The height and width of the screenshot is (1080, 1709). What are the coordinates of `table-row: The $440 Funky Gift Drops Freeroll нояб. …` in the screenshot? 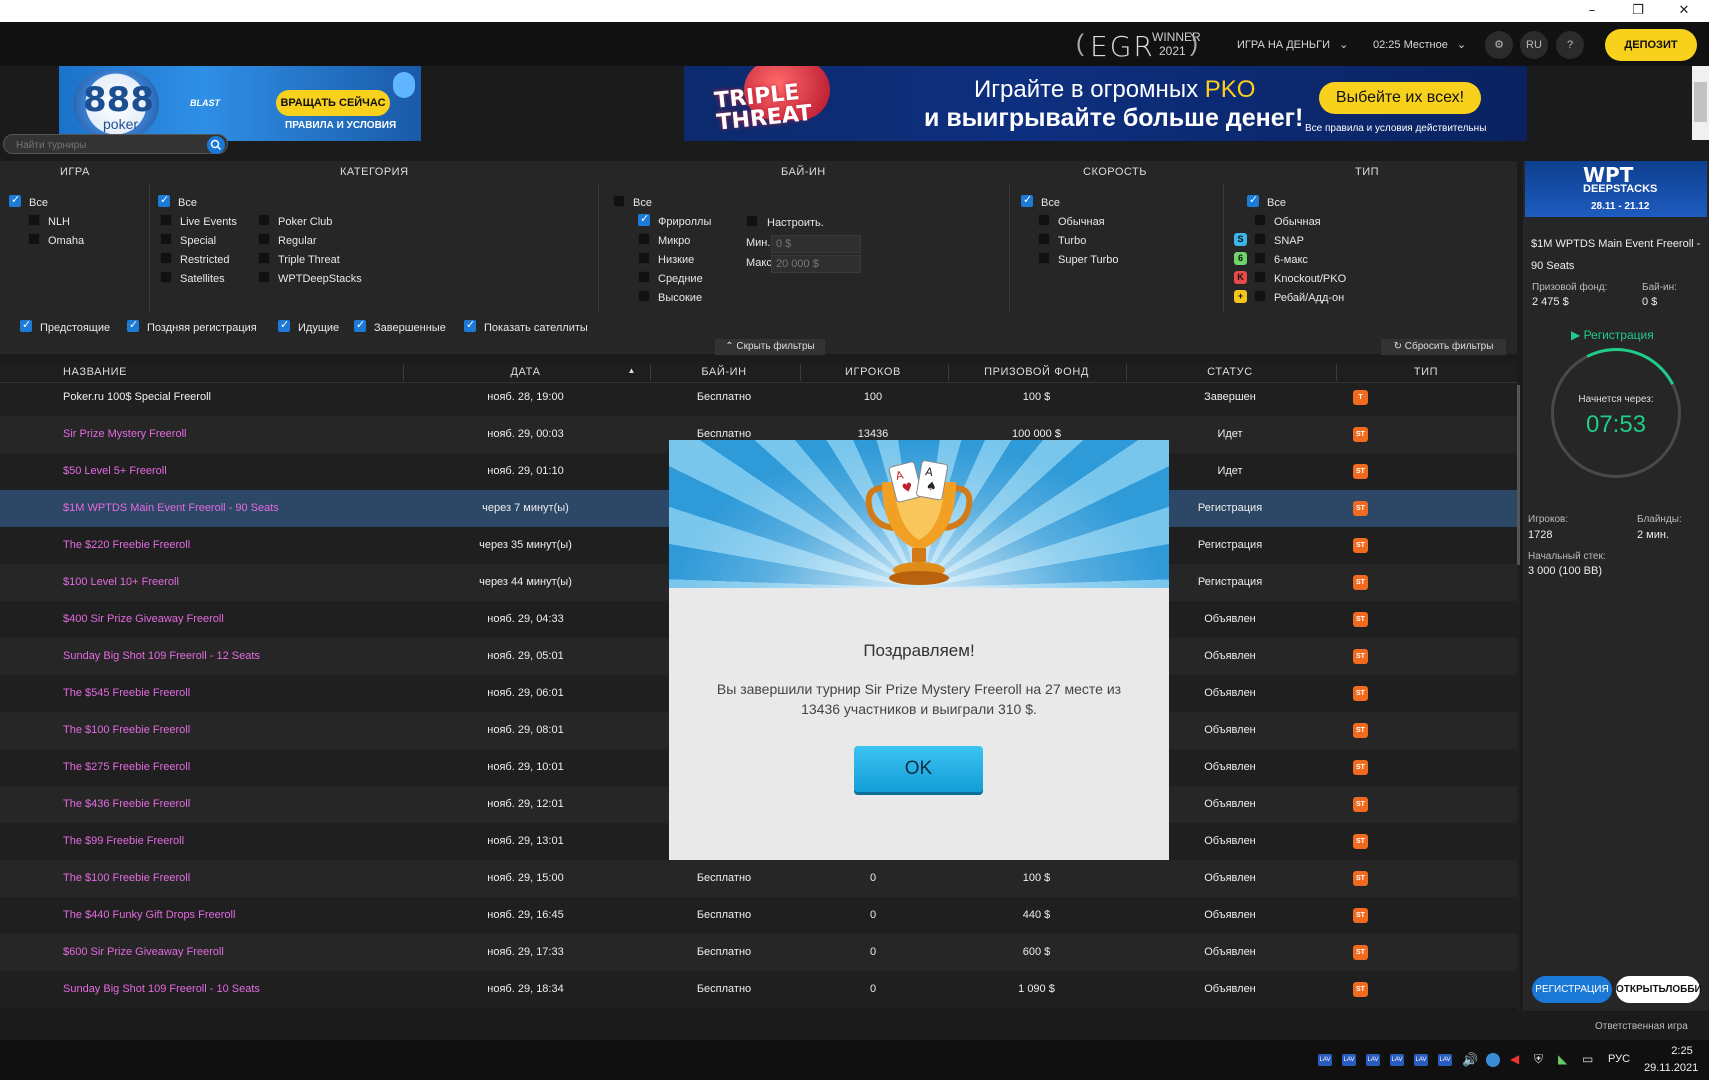 It's located at (758, 915).